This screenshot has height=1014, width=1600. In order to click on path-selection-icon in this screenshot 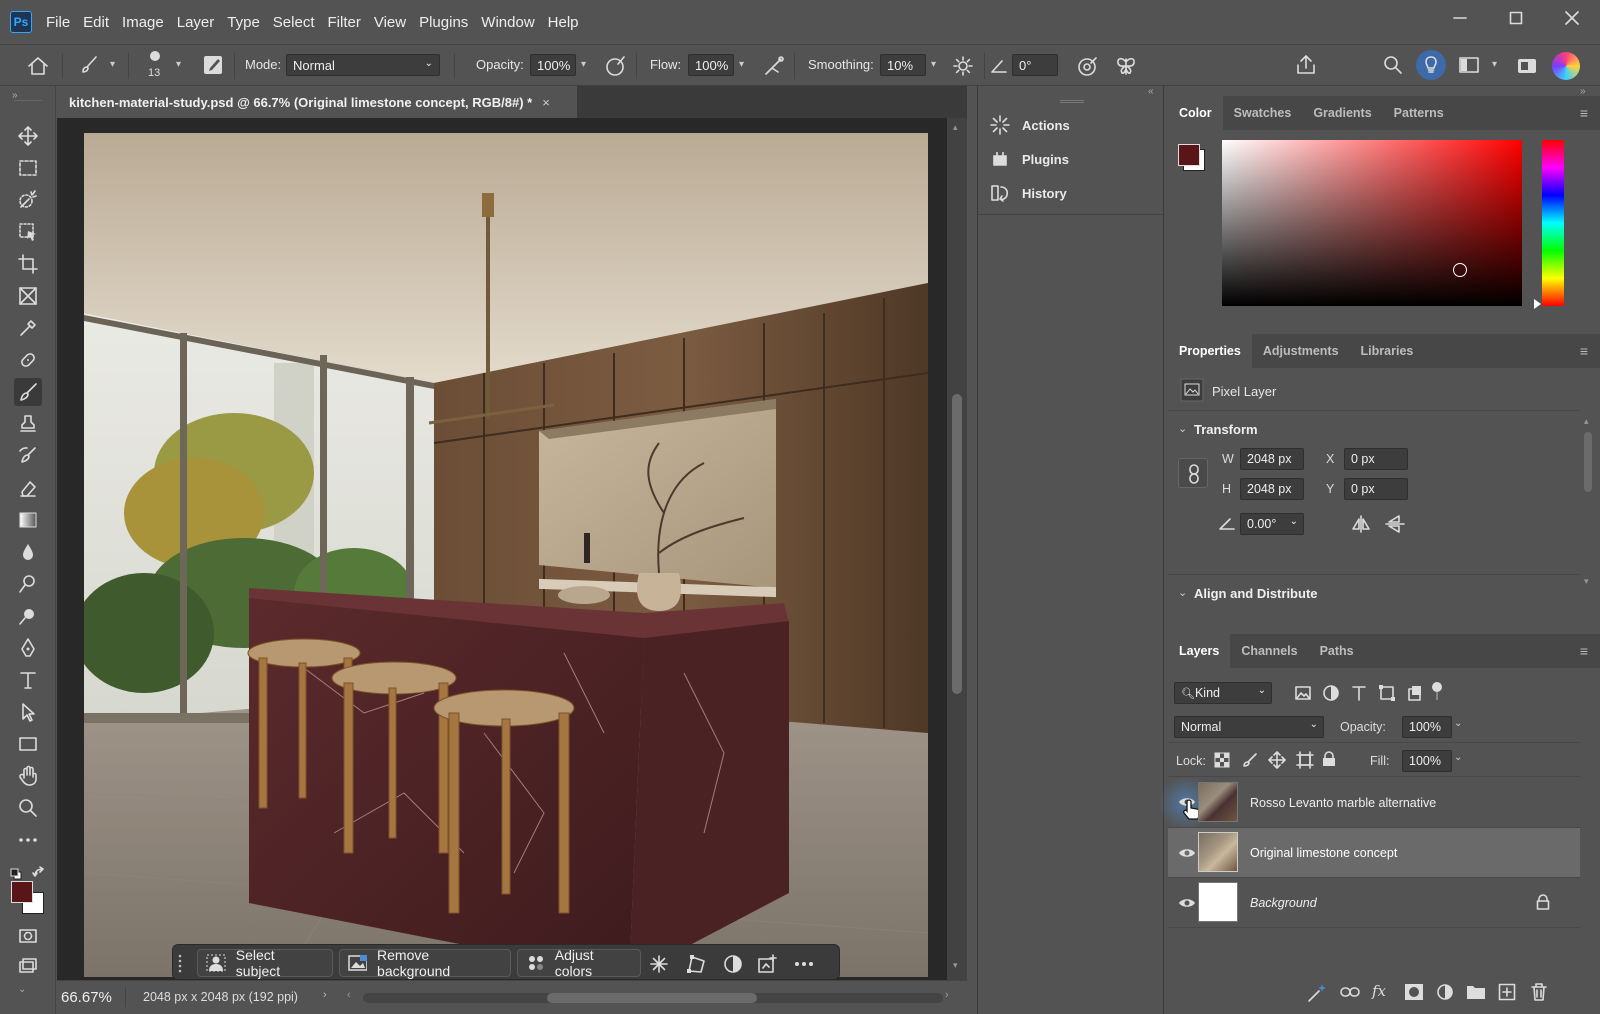, I will do `click(28, 712)`.